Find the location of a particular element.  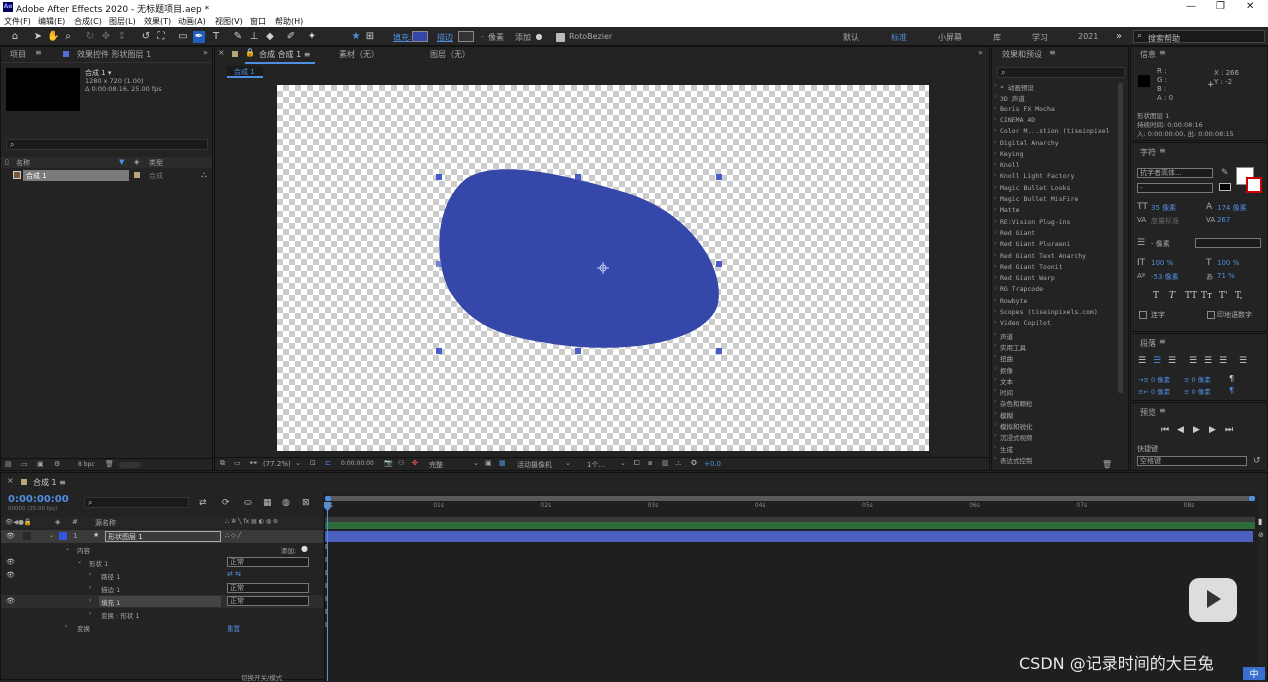

expand-chevron-icon: ⌄ is located at coordinates (67, 548).